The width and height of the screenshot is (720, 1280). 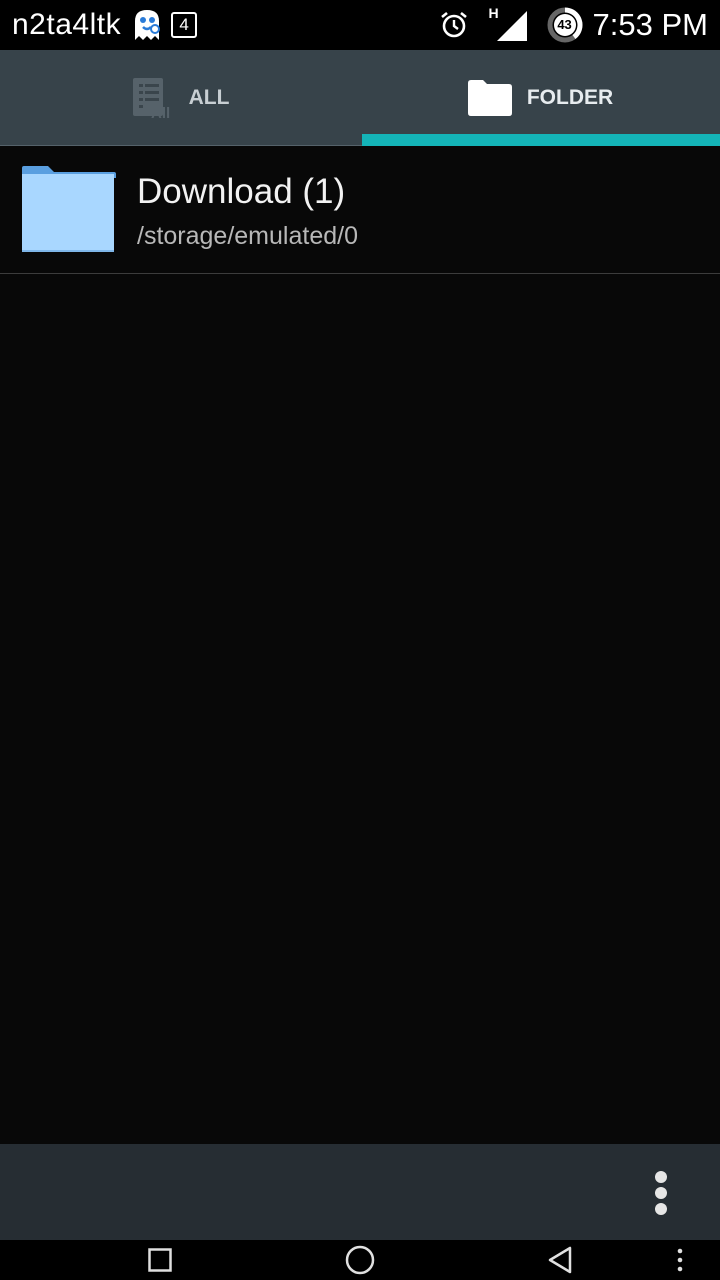 What do you see at coordinates (541, 140) in the screenshot?
I see `selected-tab-indicator` at bounding box center [541, 140].